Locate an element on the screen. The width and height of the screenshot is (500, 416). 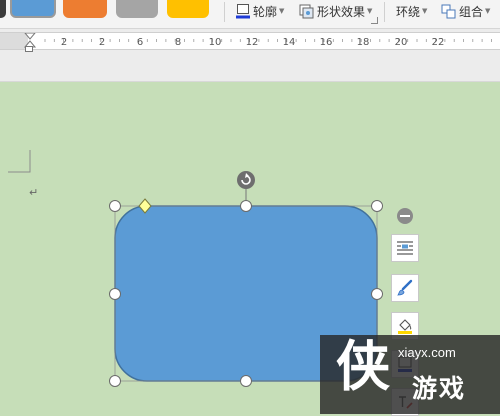
watermark-site-url: xiayx.com is located at coordinates (427, 352).